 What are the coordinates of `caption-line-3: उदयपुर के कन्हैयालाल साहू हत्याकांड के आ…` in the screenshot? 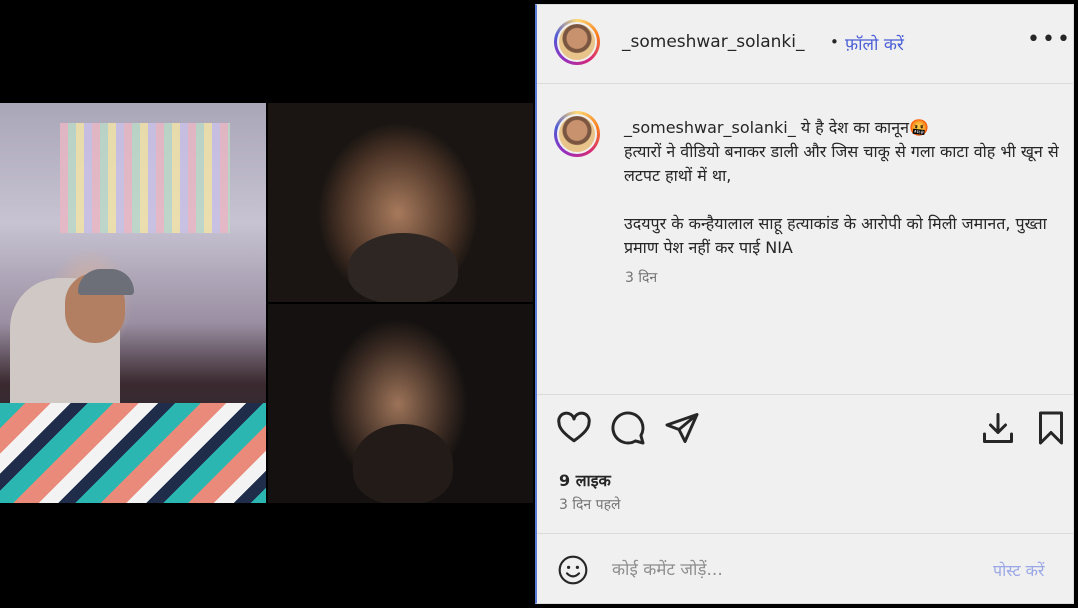 It's located at (835, 235).